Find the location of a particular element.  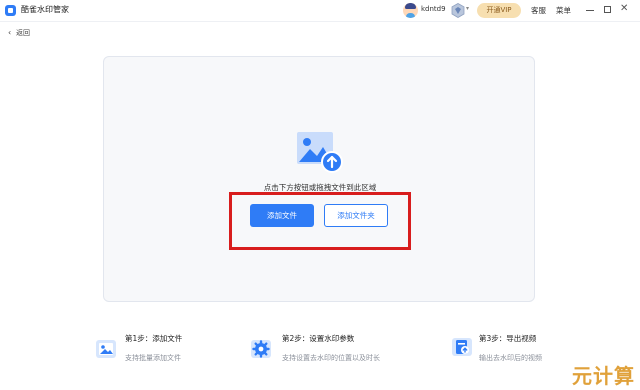

open-vip-button: 开通VIP is located at coordinates (499, 10).